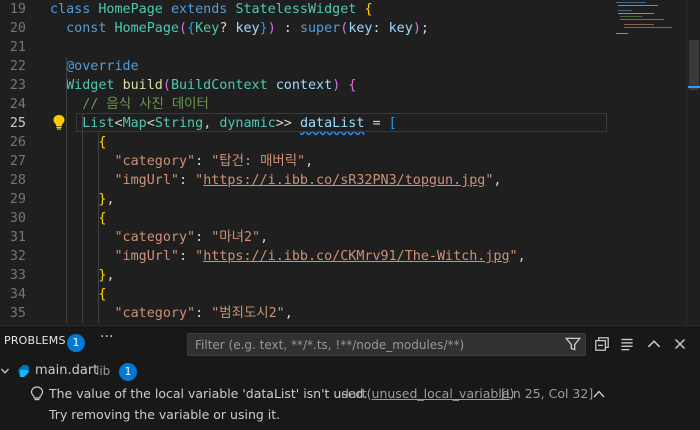 The width and height of the screenshot is (700, 430). Describe the element at coordinates (17, 218) in the screenshot. I see `line-number: 30` at that location.